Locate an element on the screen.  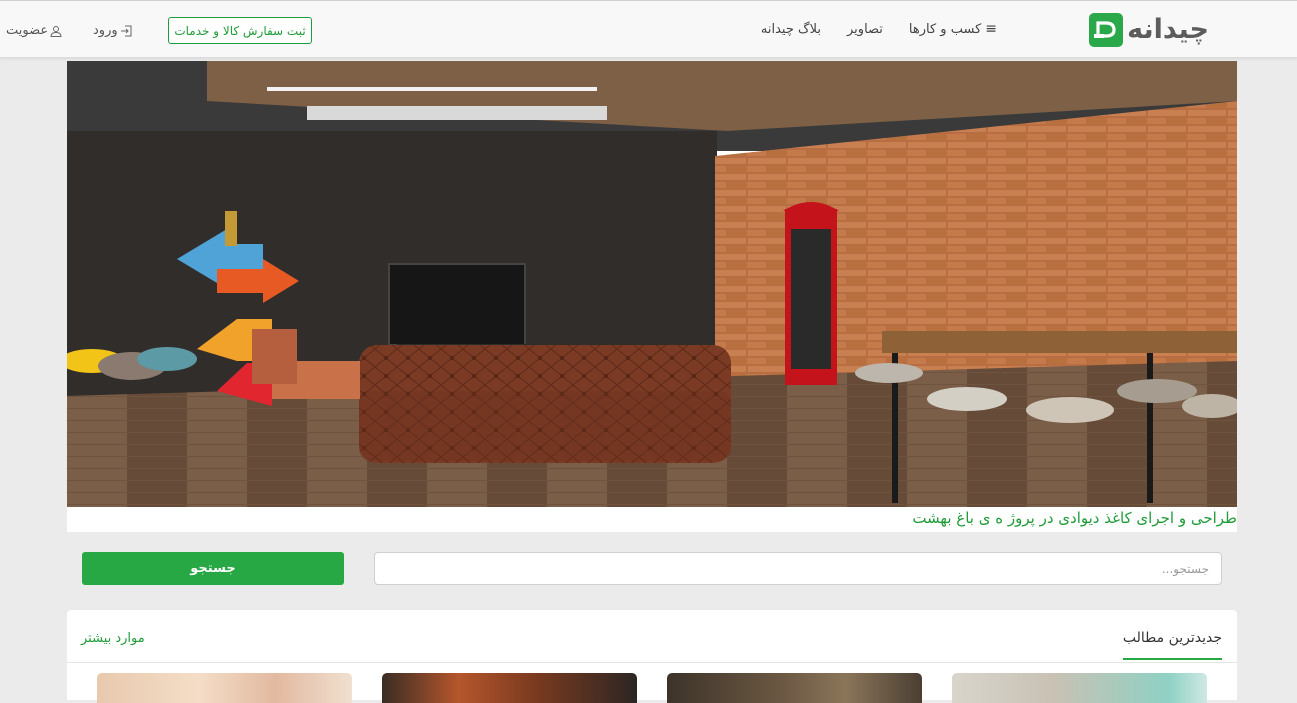
register-link: عضویت is located at coordinates (34, 30).